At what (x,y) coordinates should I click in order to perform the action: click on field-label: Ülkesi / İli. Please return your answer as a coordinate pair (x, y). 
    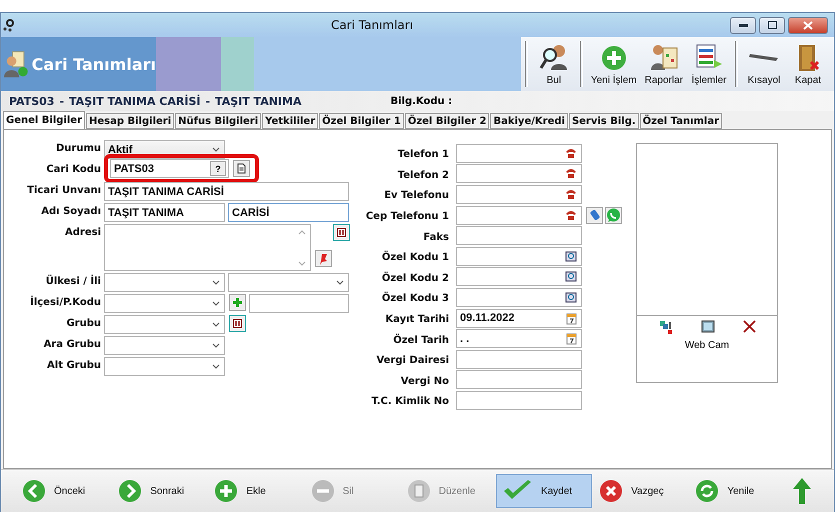
    Looking at the image, I should click on (73, 280).